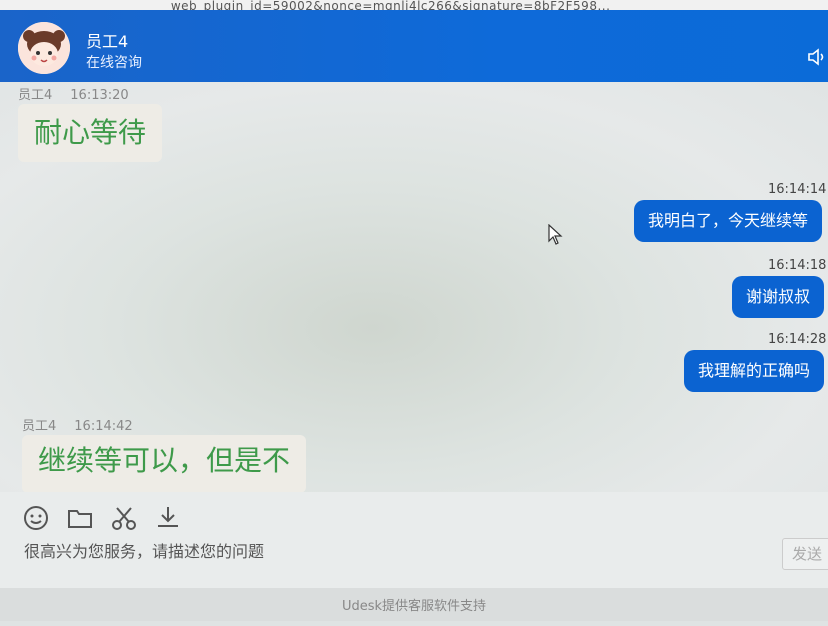 The height and width of the screenshot is (626, 828). Describe the element at coordinates (555, 234) in the screenshot. I see `mouse-cursor-icon` at that location.